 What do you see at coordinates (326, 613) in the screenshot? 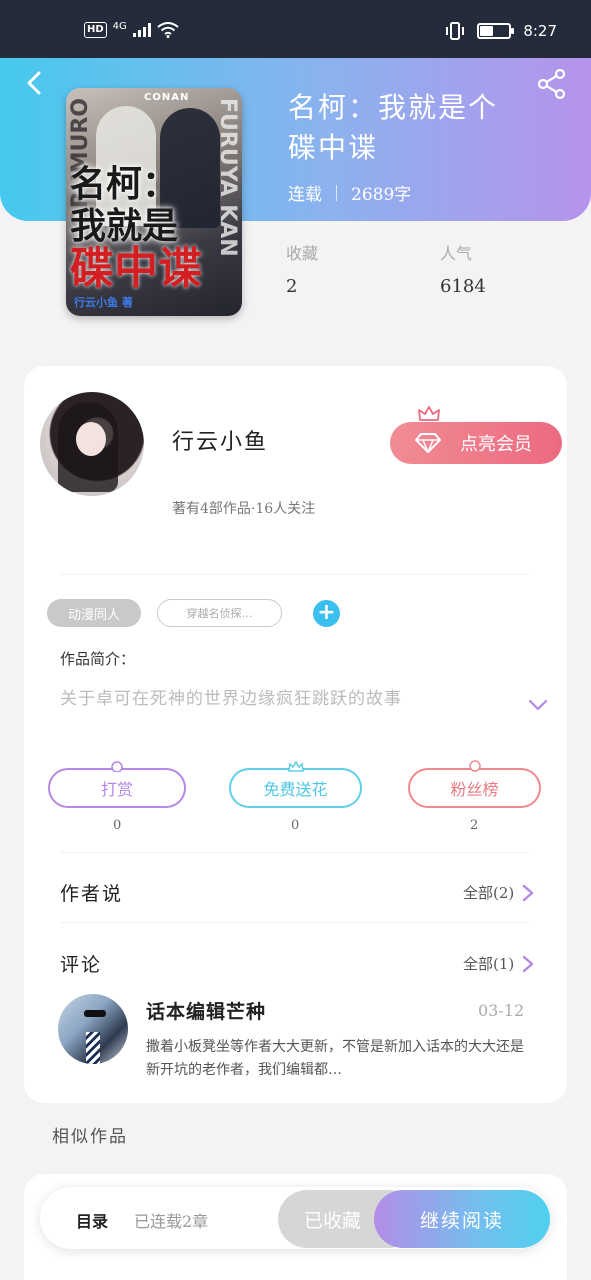
I see `add-tag-button: +` at bounding box center [326, 613].